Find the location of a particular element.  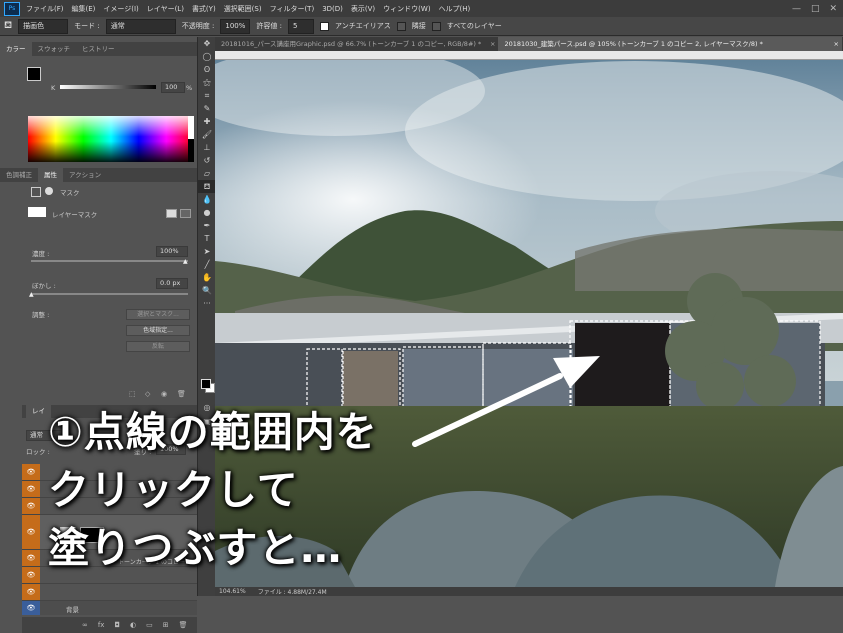

mask-mode-label: マスク is located at coordinates (70, 193).